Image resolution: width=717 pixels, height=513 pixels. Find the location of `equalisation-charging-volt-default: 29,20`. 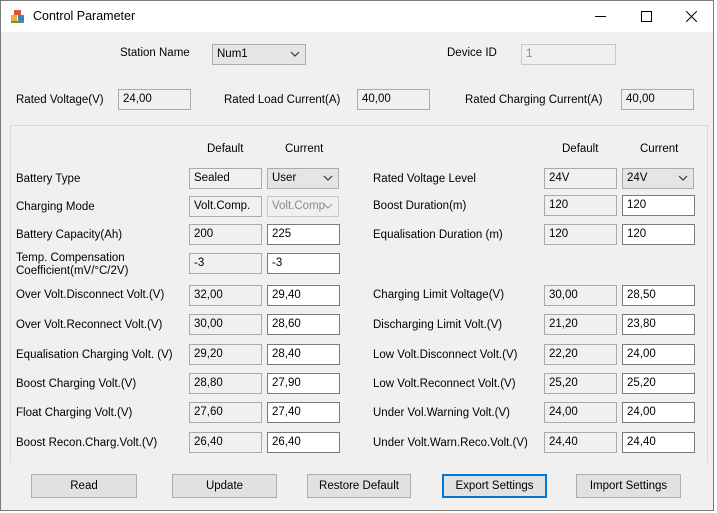

equalisation-charging-volt-default: 29,20 is located at coordinates (225, 354).